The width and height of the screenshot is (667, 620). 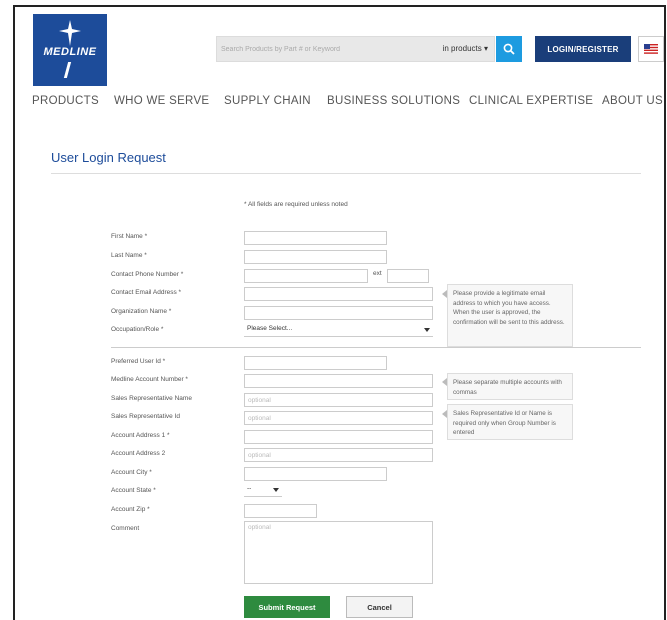 I want to click on search-input, so click(x=311, y=49).